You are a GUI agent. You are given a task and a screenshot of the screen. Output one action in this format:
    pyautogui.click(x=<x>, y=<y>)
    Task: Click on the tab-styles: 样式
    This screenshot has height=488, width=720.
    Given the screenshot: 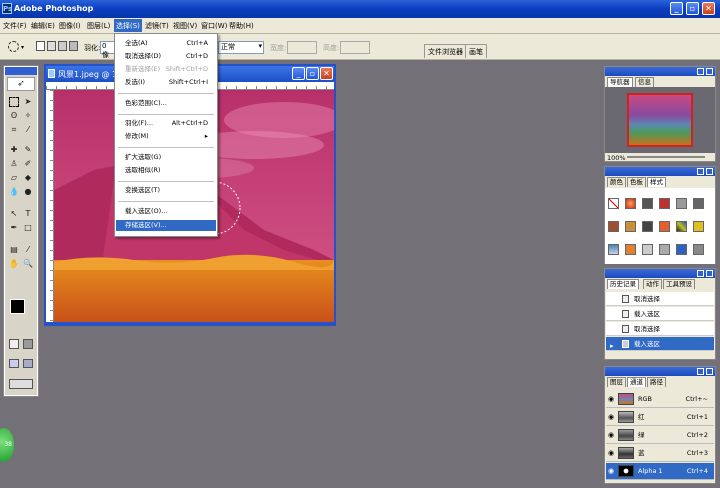 What is the action you would take?
    pyautogui.click(x=656, y=182)
    